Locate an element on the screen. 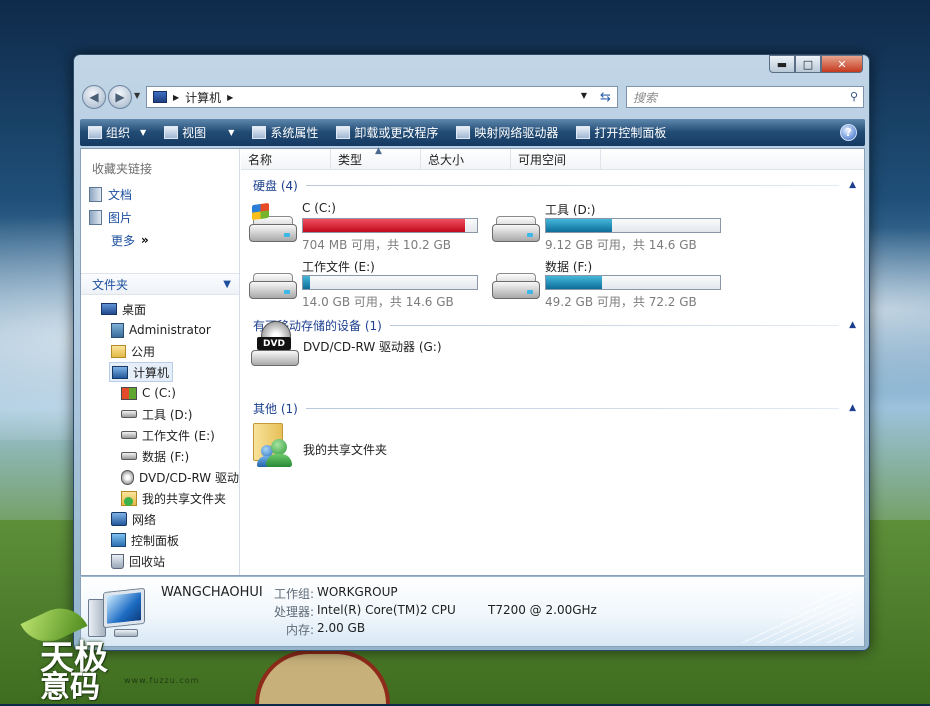 This screenshot has height=706, width=930. help-icon: ? is located at coordinates (848, 132).